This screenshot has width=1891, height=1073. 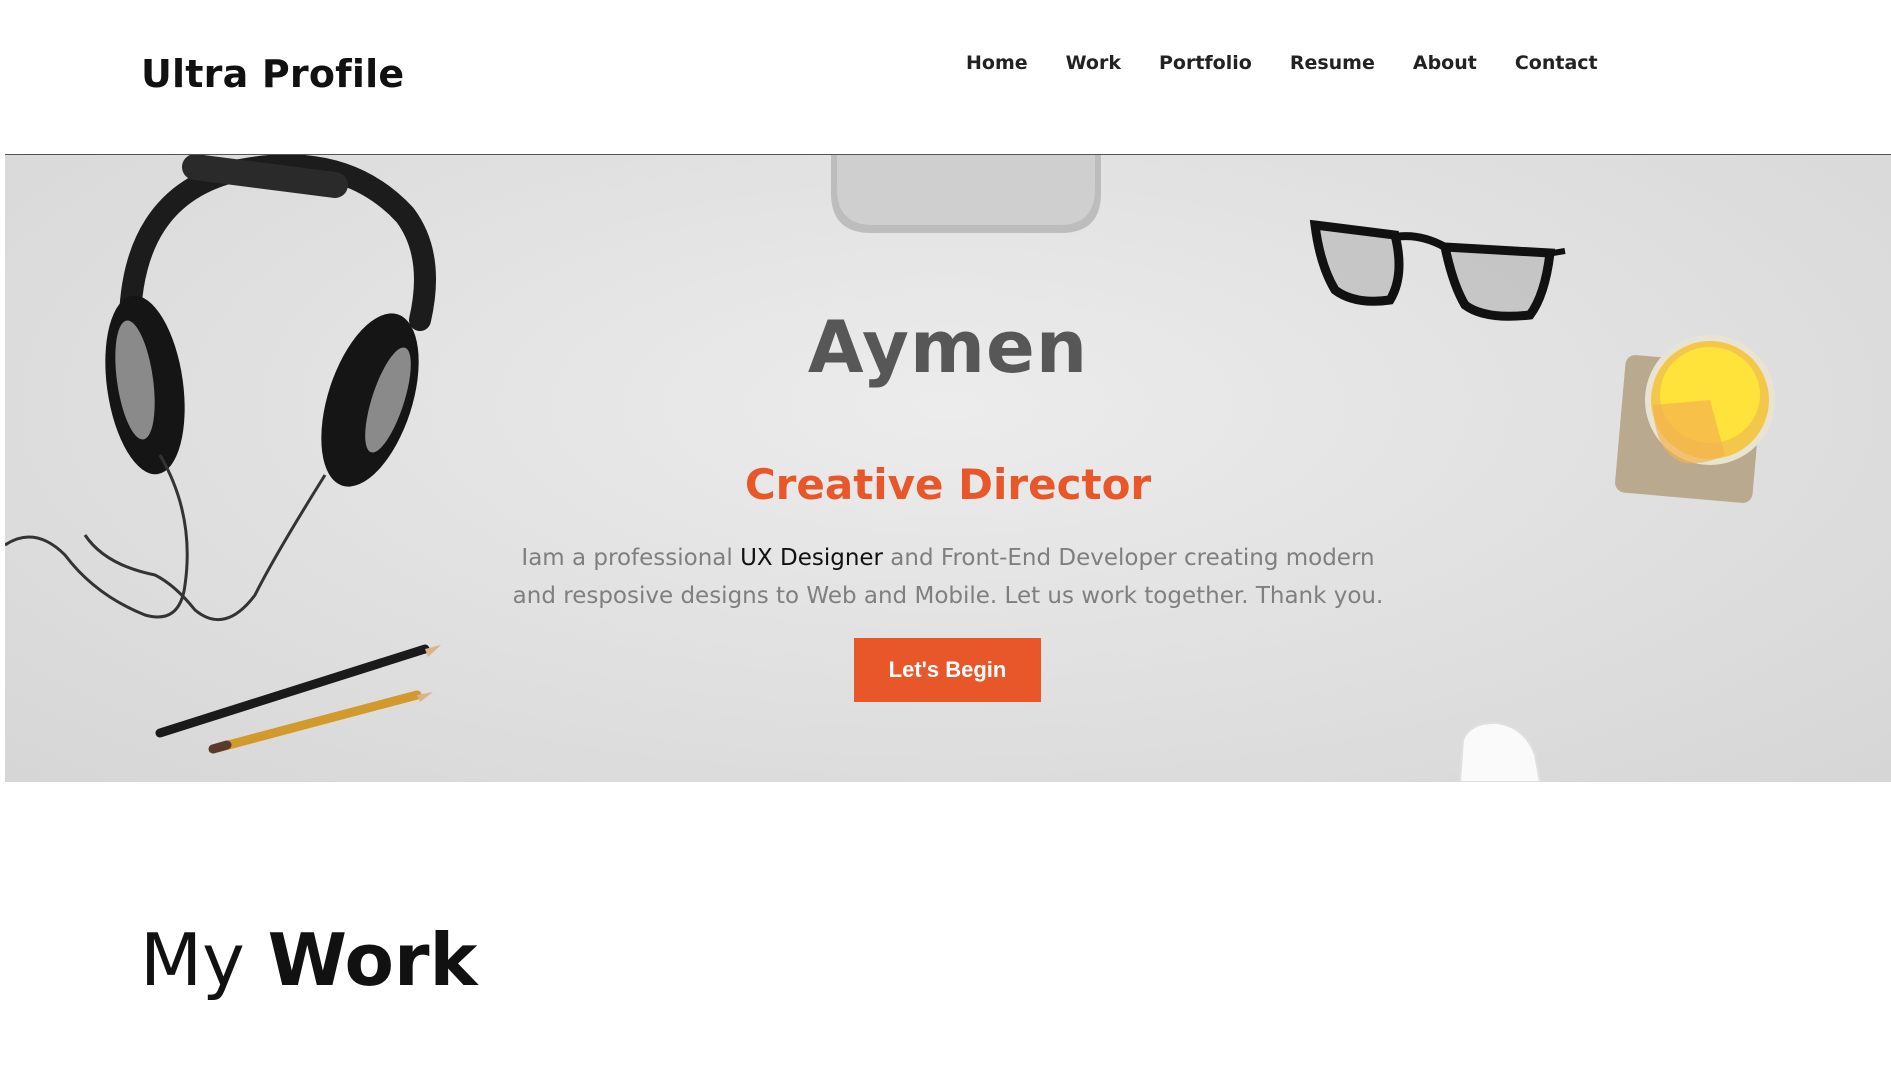 I want to click on glasses-icon, so click(x=1437, y=270).